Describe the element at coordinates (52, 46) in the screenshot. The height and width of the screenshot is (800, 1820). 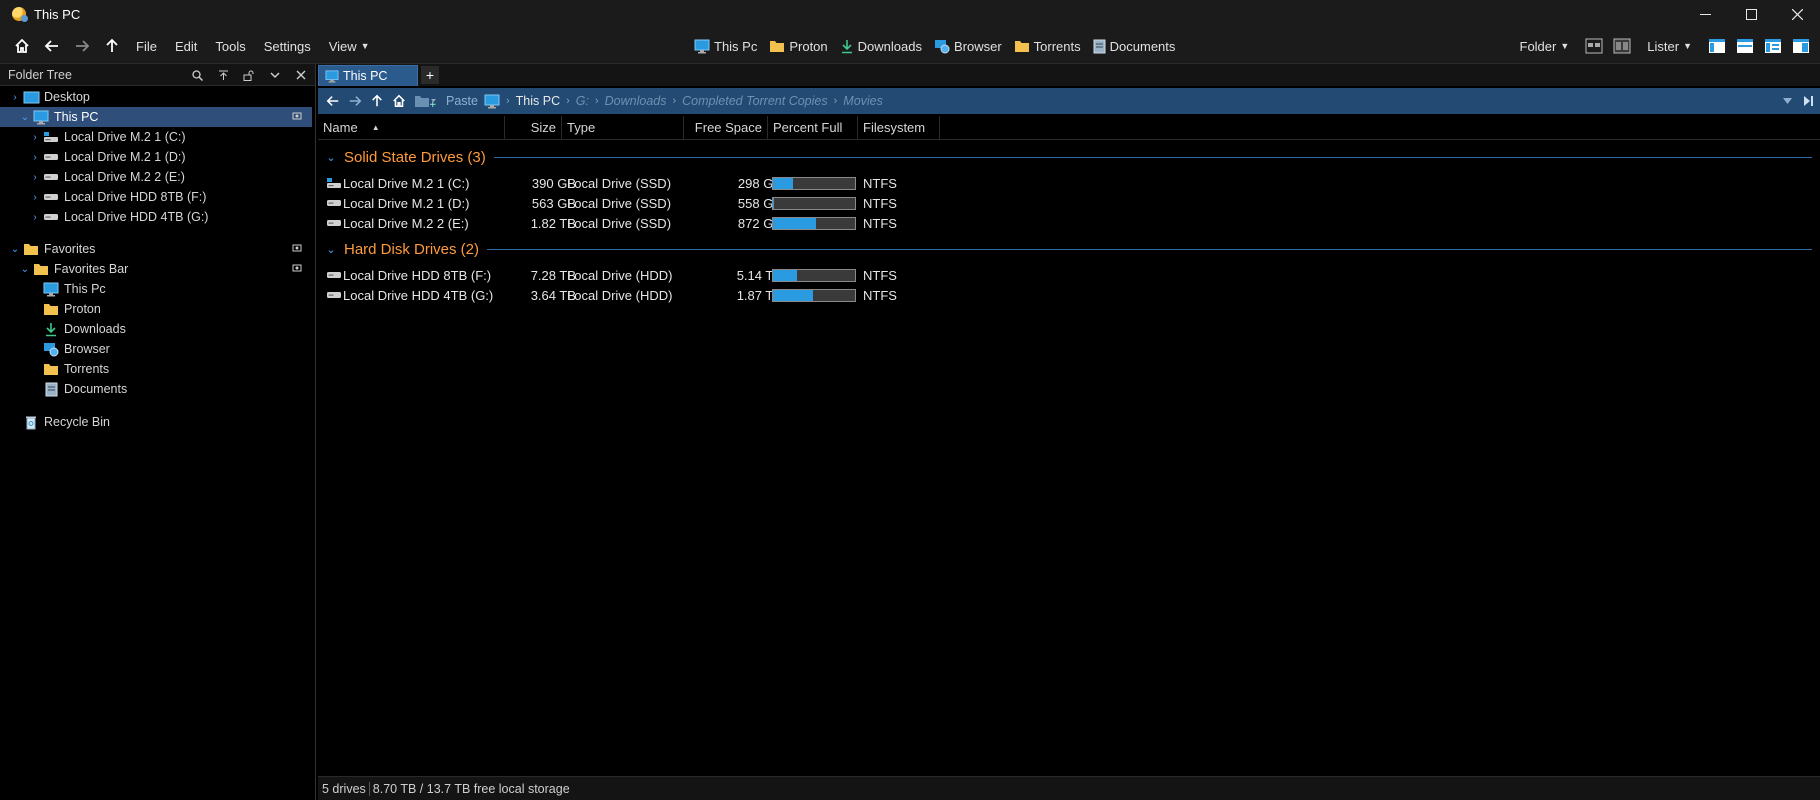
I see `back-button` at that location.